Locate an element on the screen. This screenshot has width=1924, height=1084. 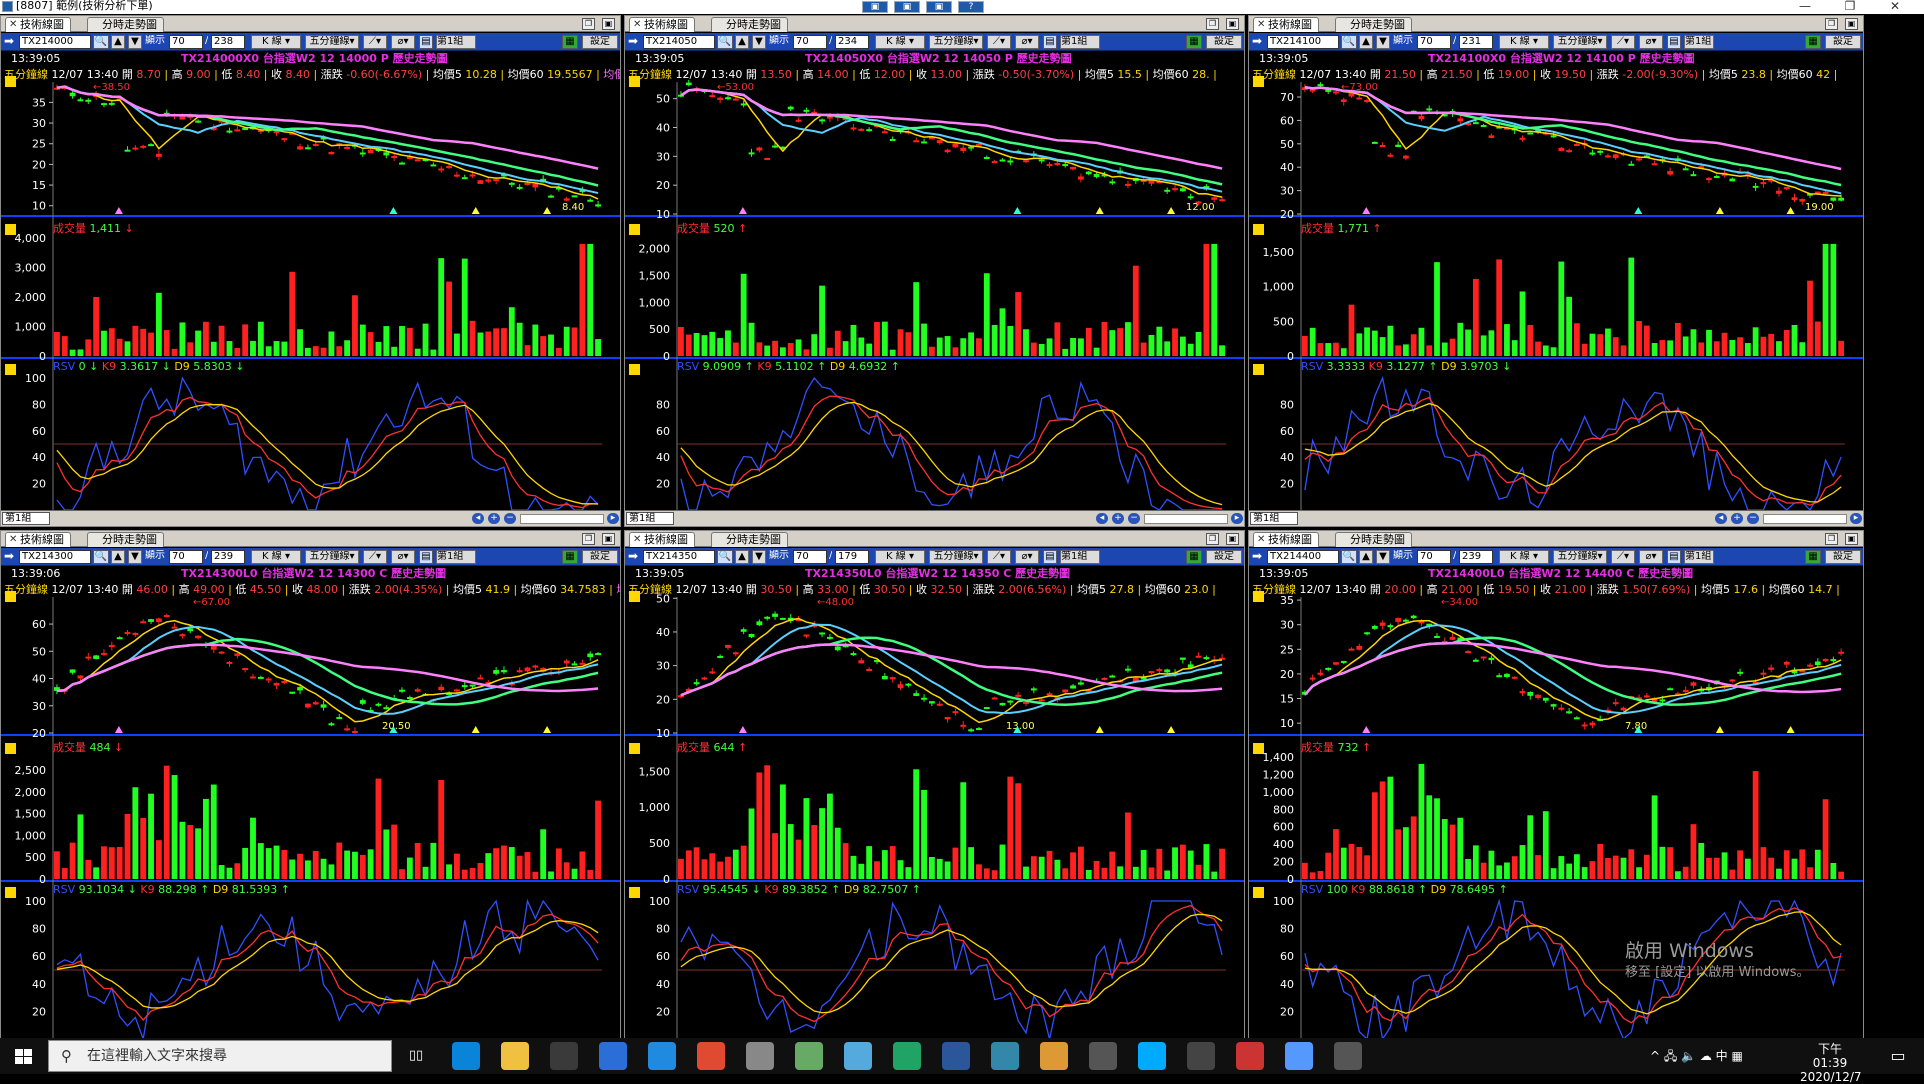
total-bars-input: 238 is located at coordinates (228, 42).